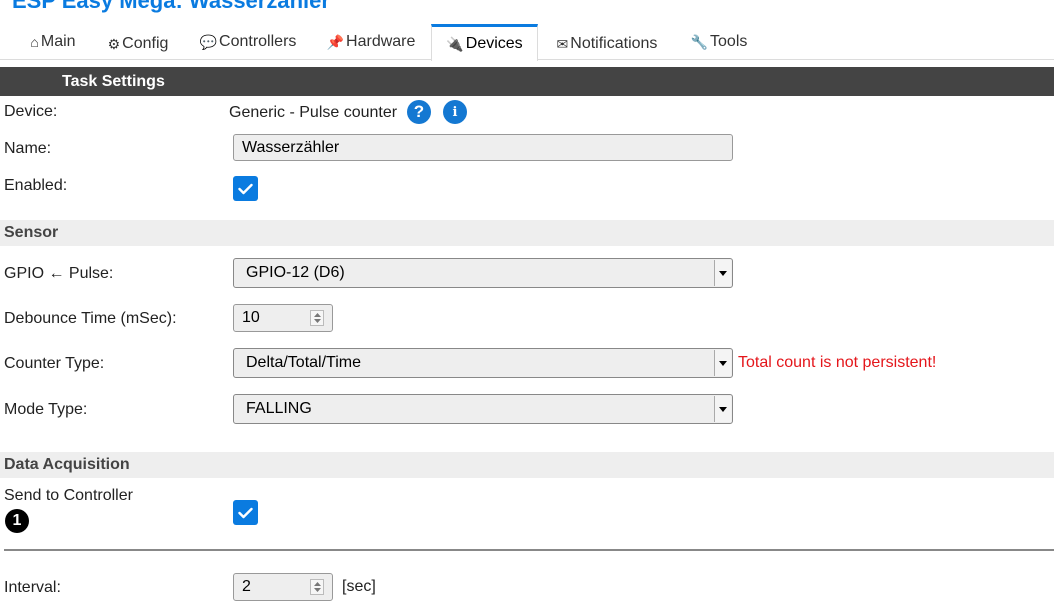 The image size is (1054, 610). Describe the element at coordinates (562, 43) in the screenshot. I see `envelope-icon: ✉` at that location.